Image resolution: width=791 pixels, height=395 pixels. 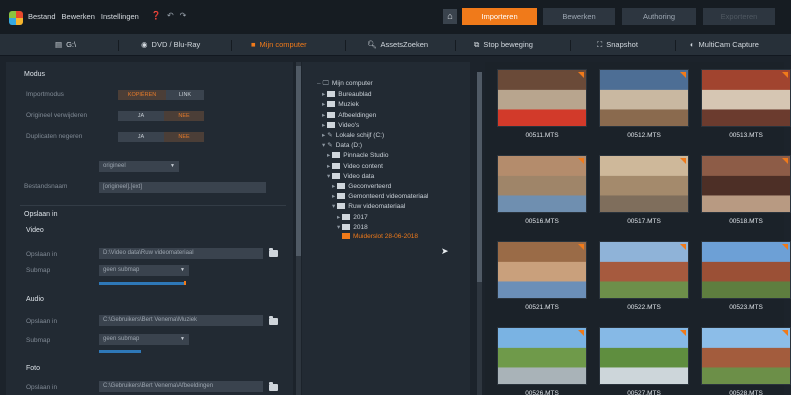 I want to click on back-icon: ↶, so click(x=170, y=15).